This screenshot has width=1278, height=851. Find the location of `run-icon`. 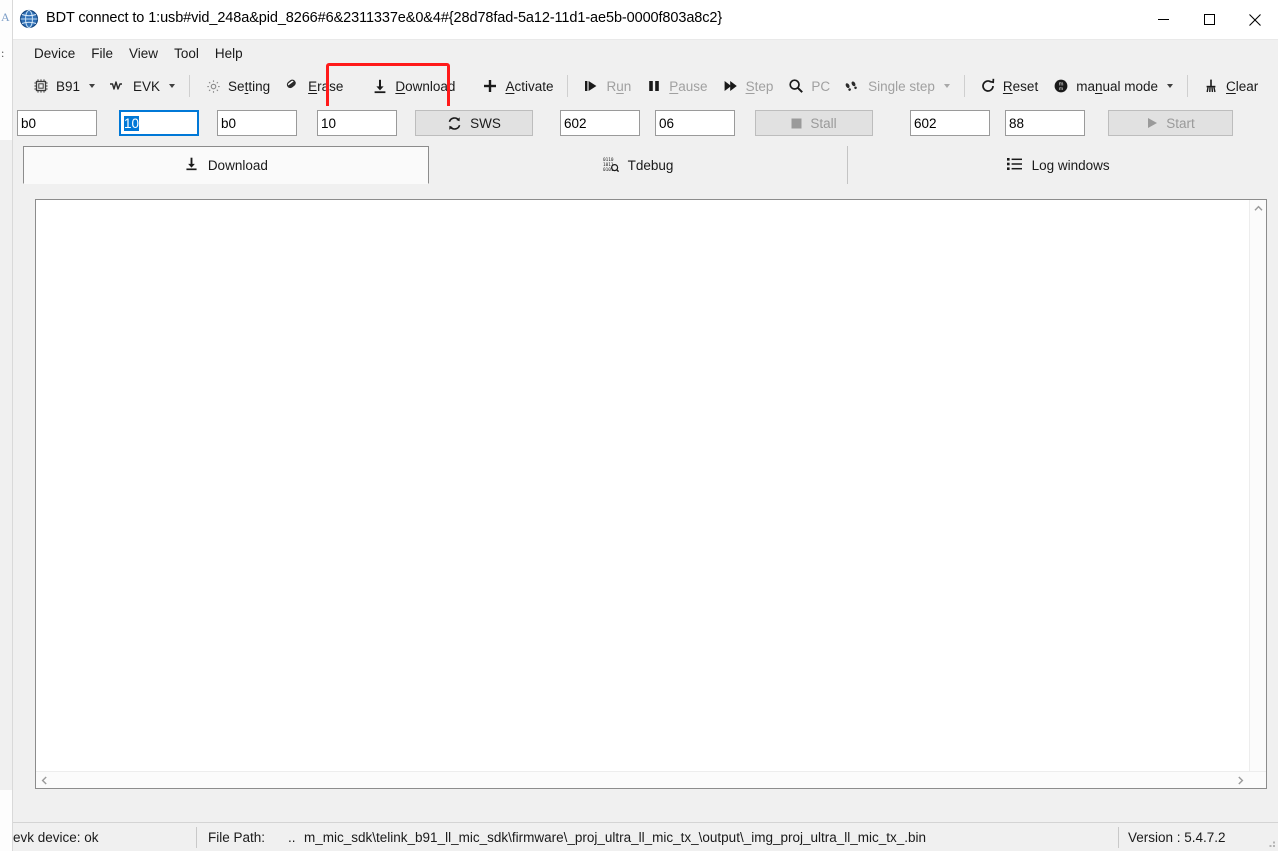

run-icon is located at coordinates (591, 86).